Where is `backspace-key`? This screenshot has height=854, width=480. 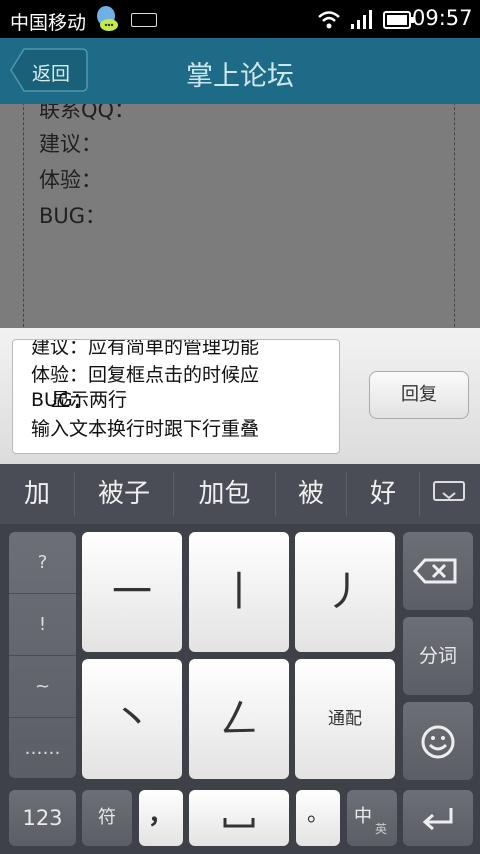 backspace-key is located at coordinates (438, 571).